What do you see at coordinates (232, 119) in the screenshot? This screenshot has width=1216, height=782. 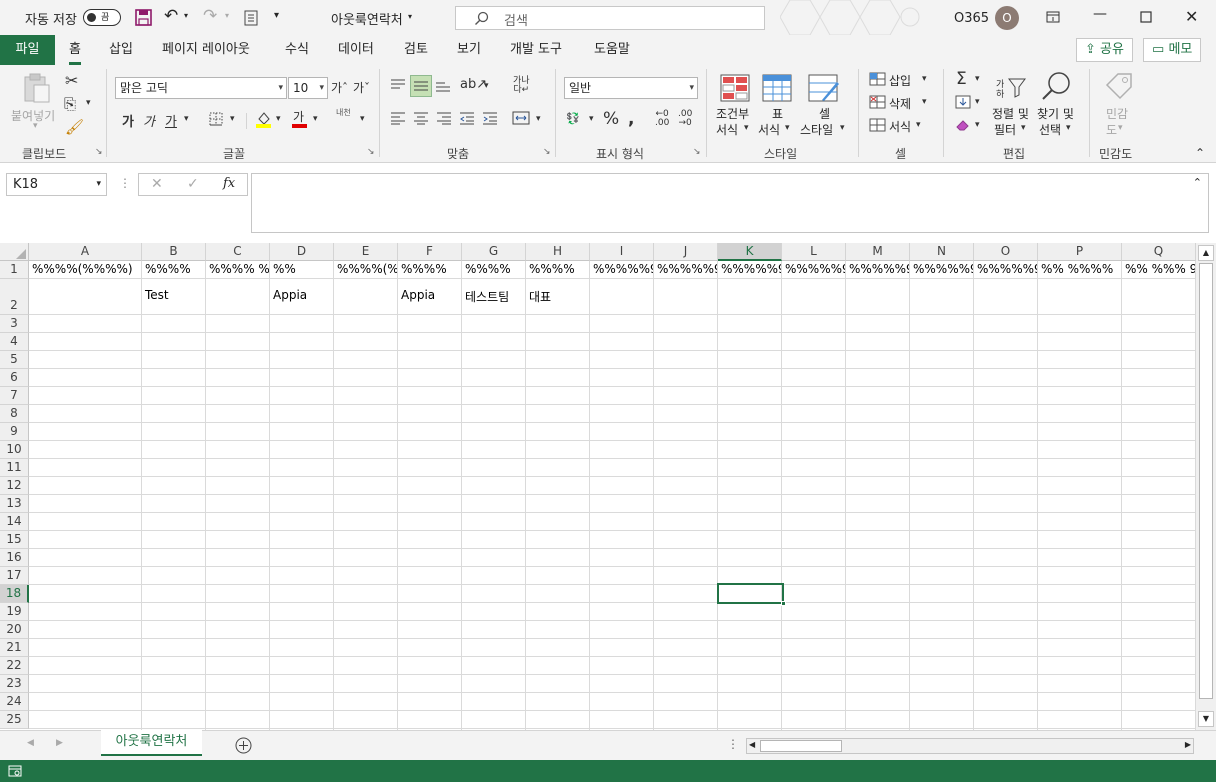 I see `borders-dropdown-icon: ▾` at bounding box center [232, 119].